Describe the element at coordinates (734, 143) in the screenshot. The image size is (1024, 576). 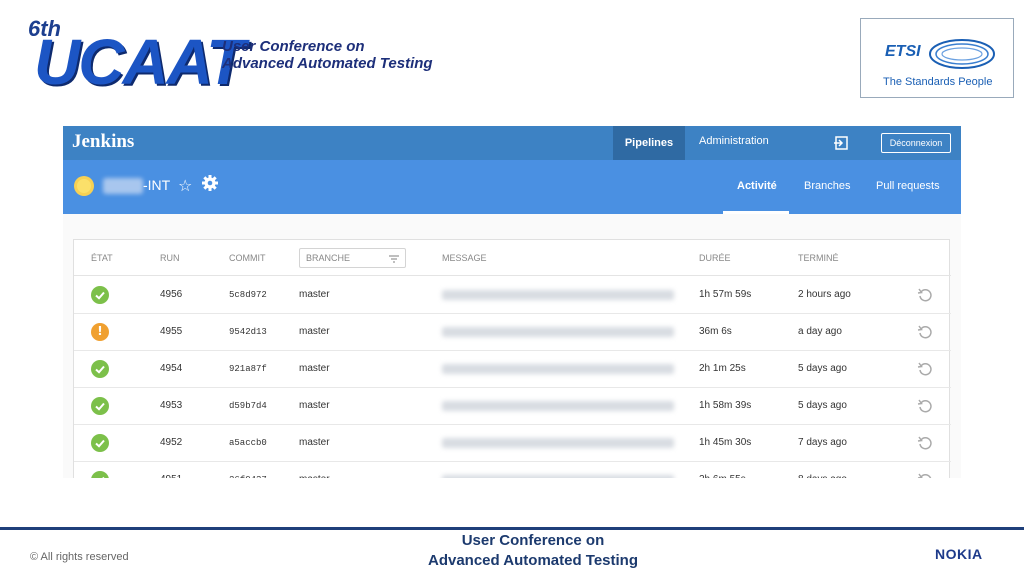
I see `tab-administration: Administration` at that location.